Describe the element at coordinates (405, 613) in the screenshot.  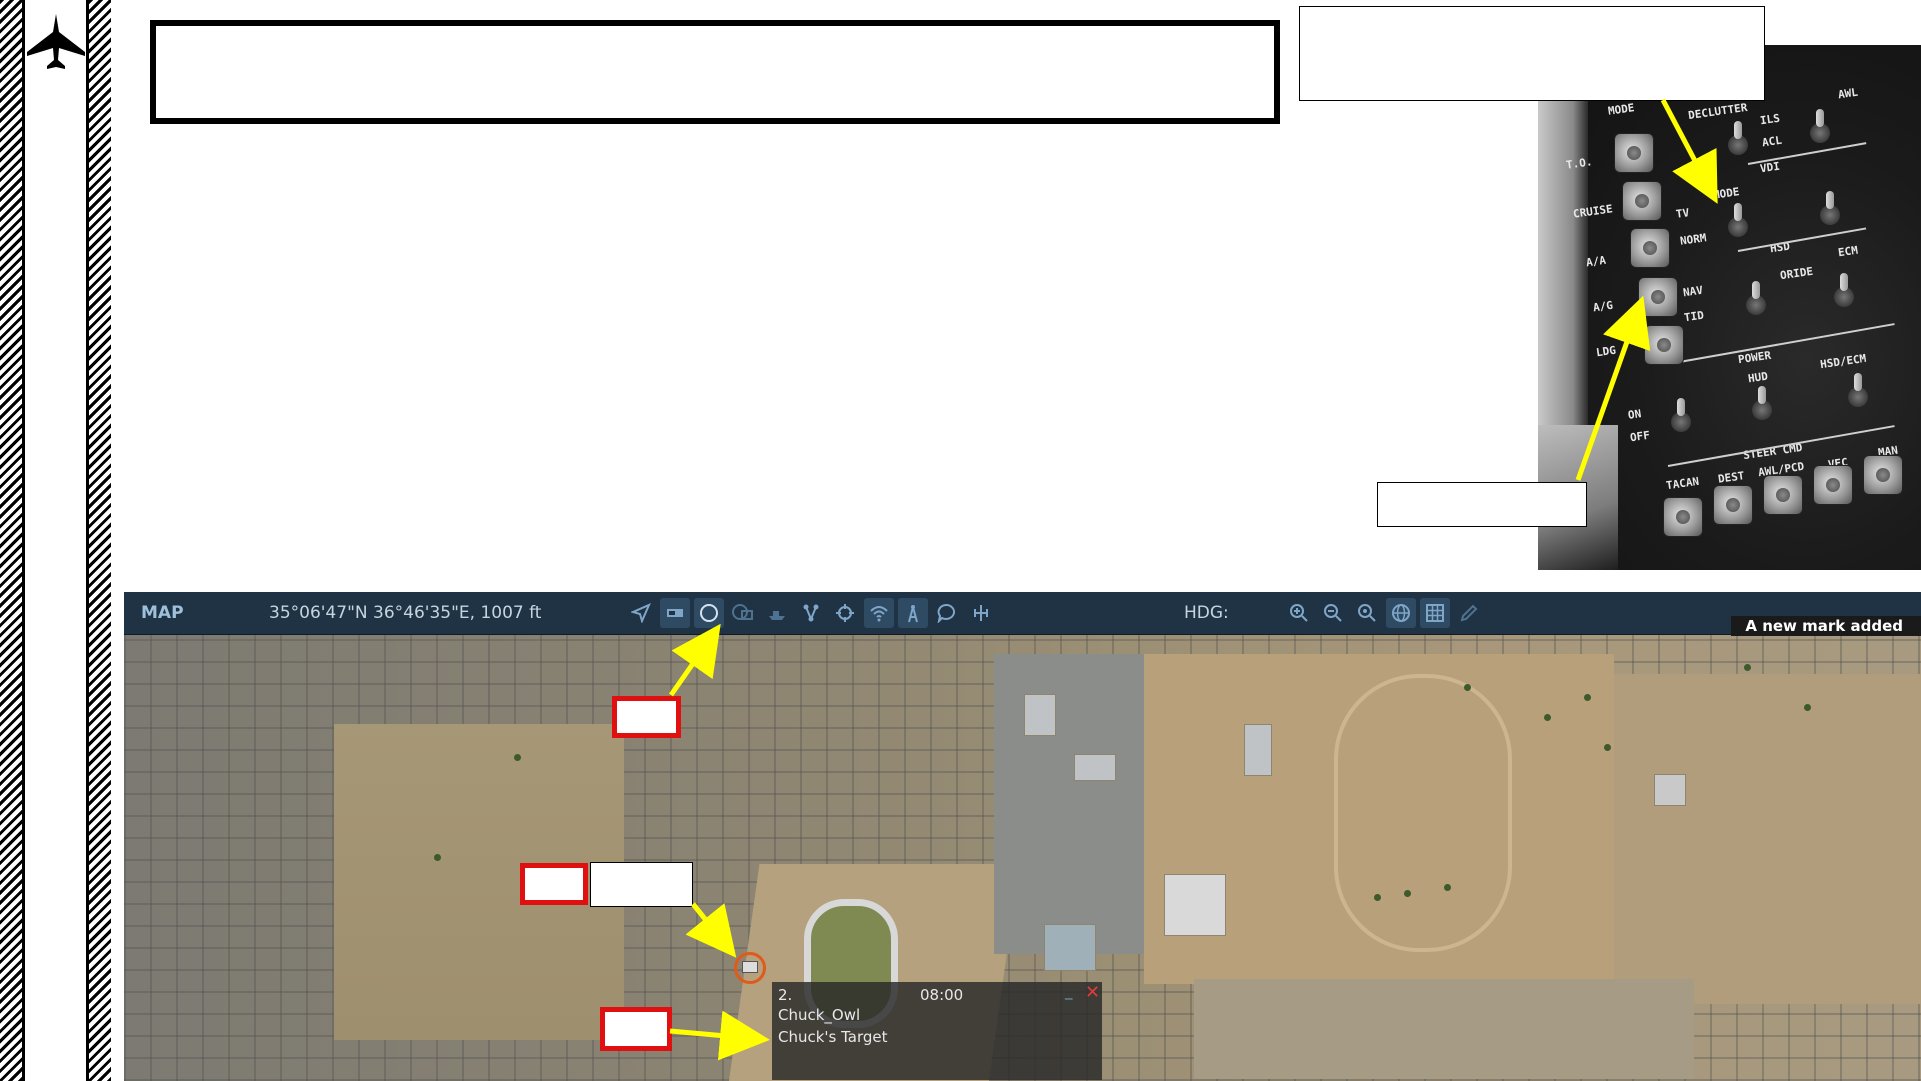
I see `cursor-coordinates: 35°06'47"N 36°46'35"E, 1007 ft` at that location.